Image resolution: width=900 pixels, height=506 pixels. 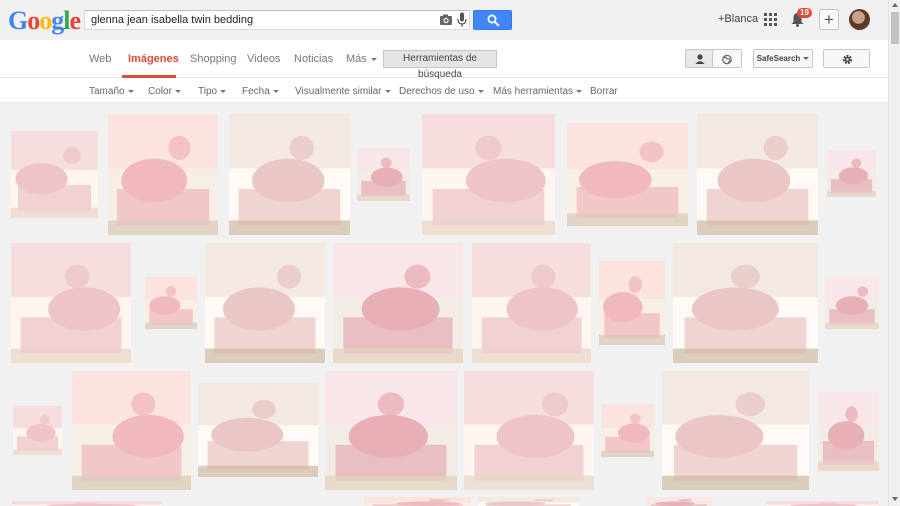 What do you see at coordinates (213, 59) in the screenshot?
I see `tab-shopping: Shopping` at bounding box center [213, 59].